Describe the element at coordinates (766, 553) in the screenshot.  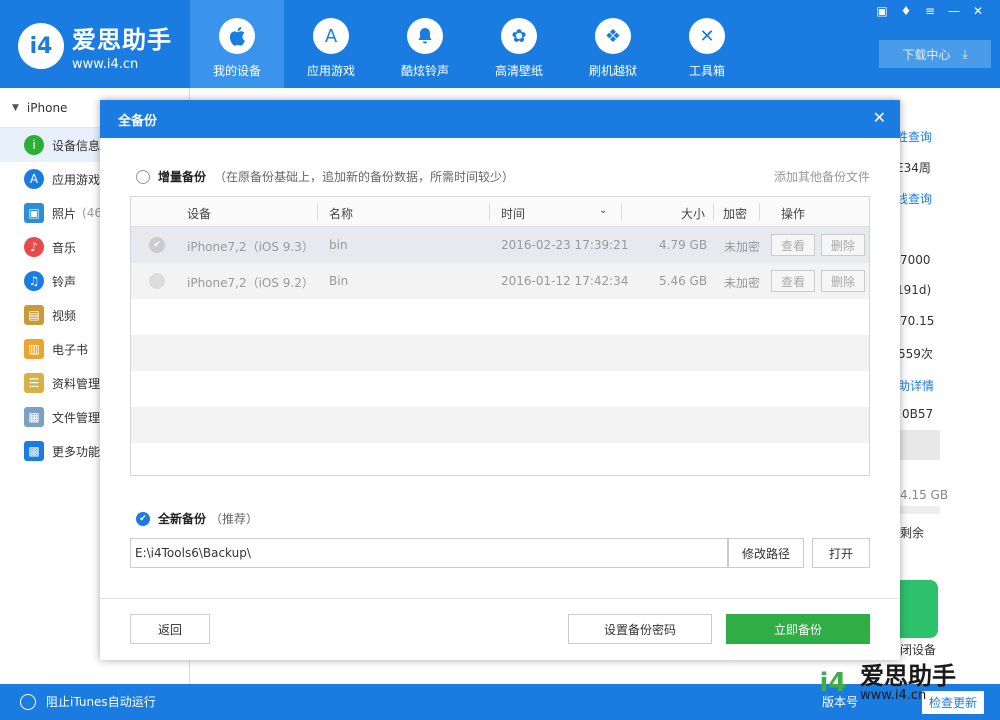
I see `change-path-button: 修改路径` at that location.